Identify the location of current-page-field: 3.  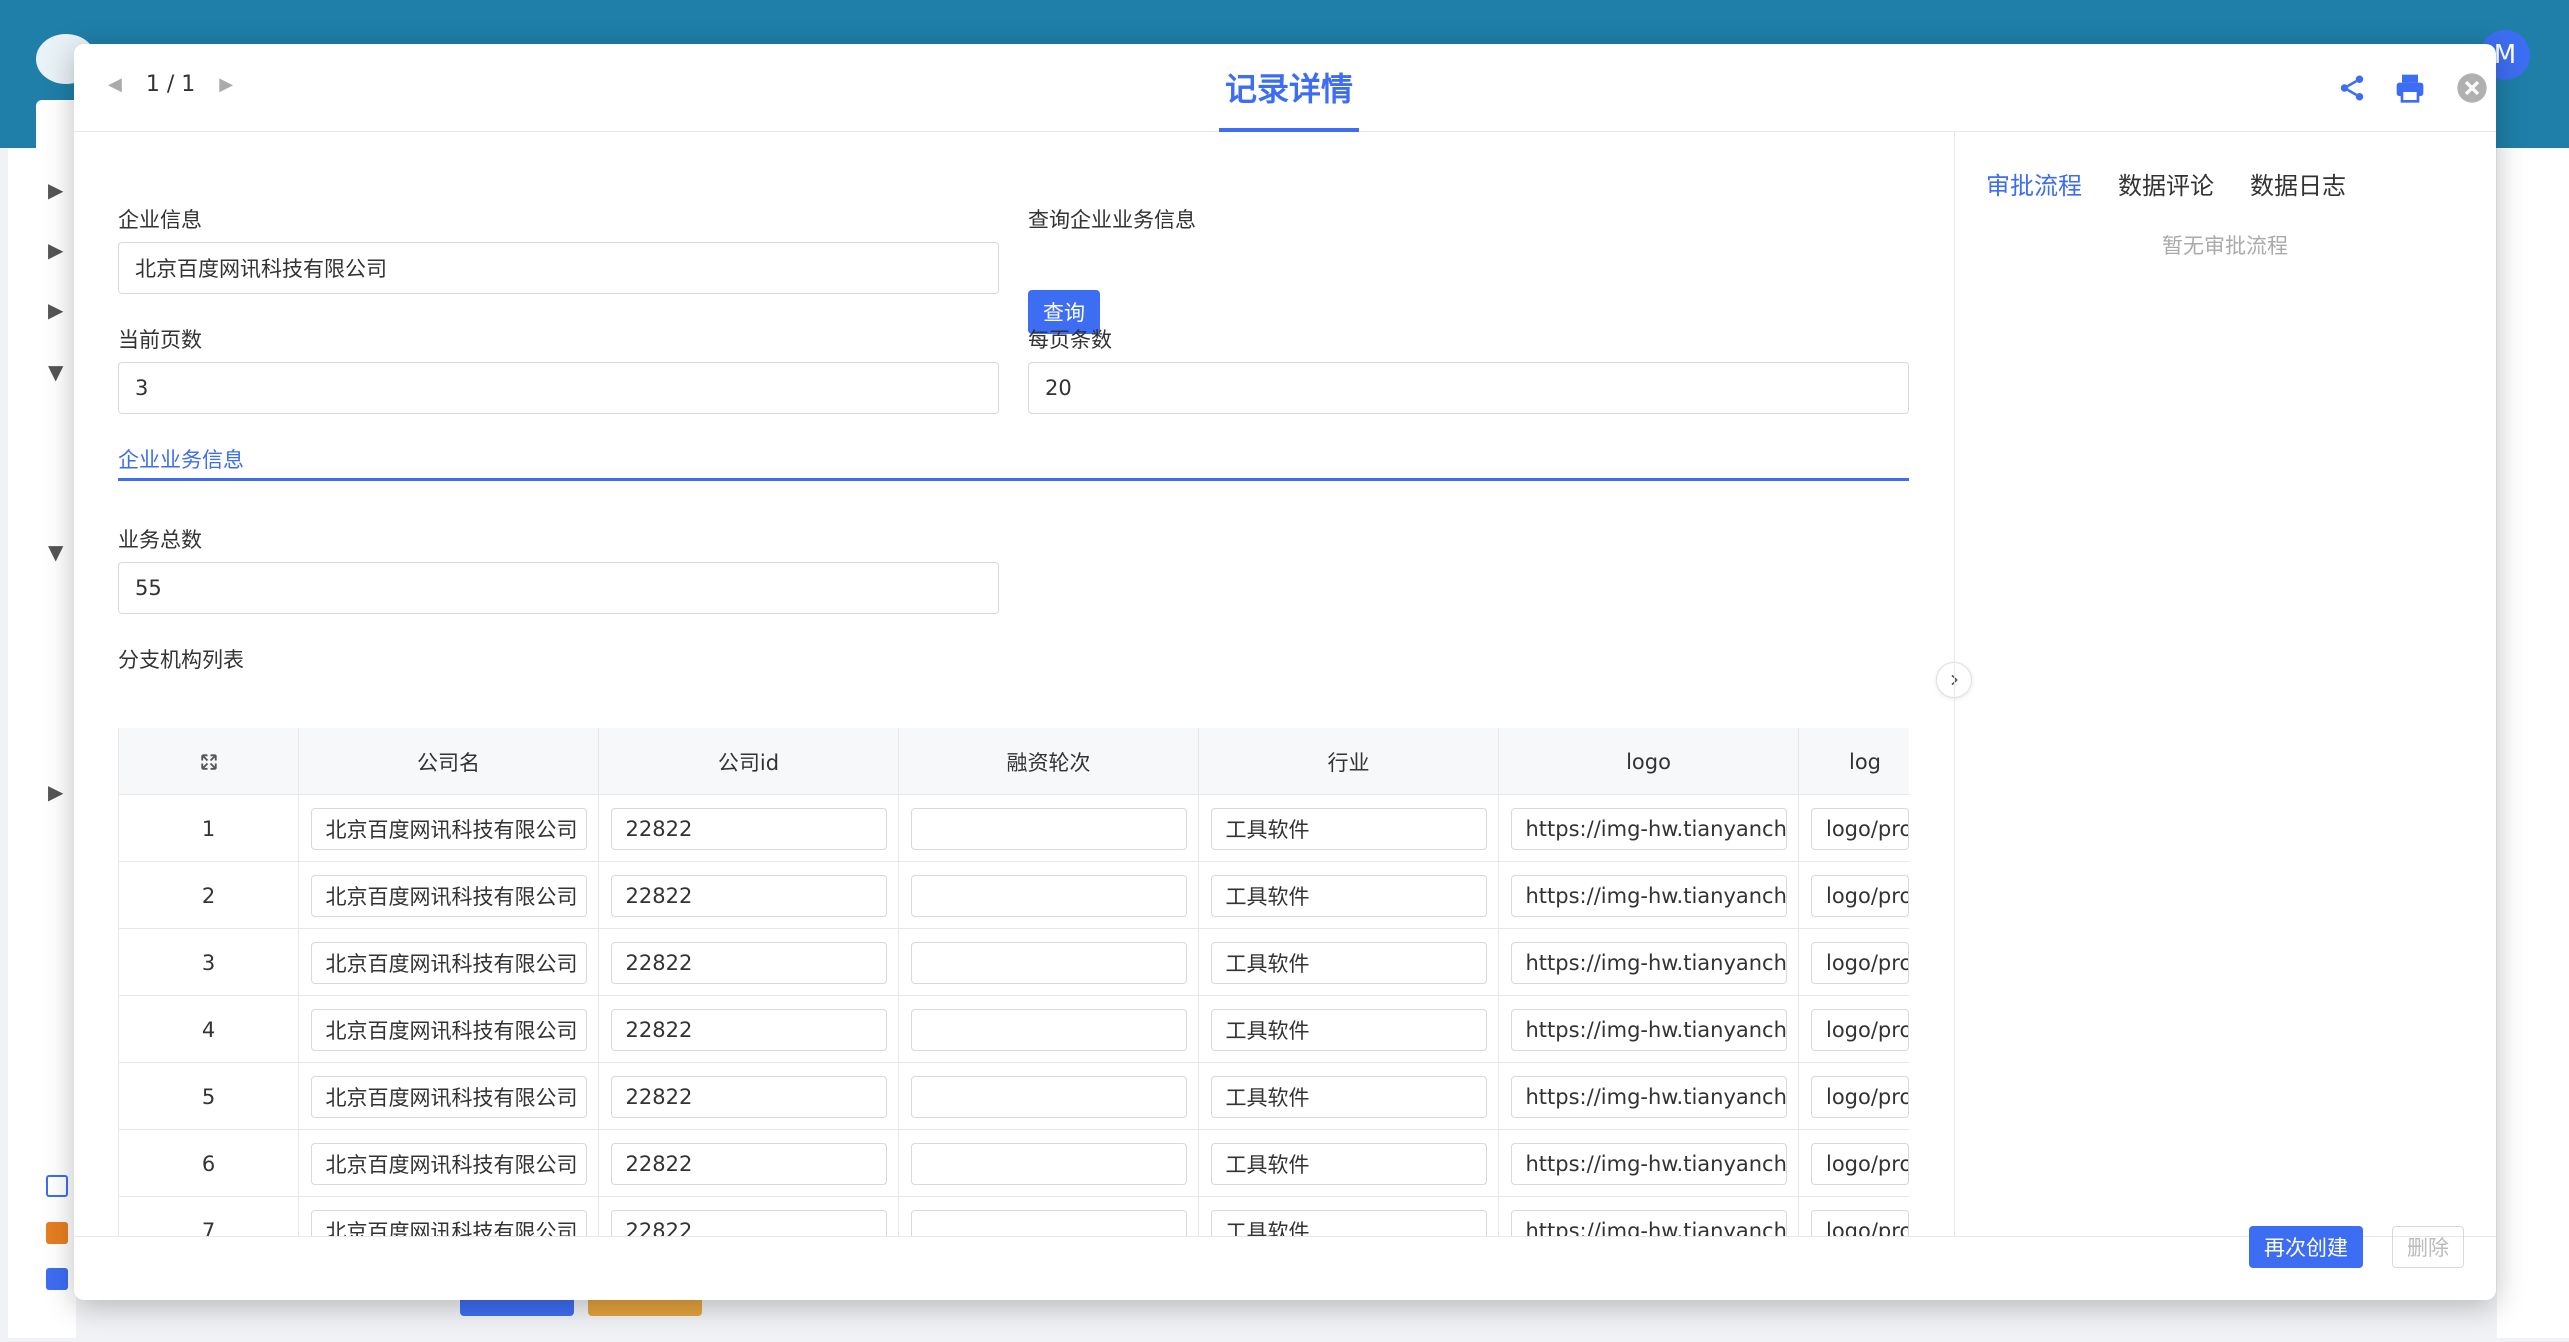
(558, 388).